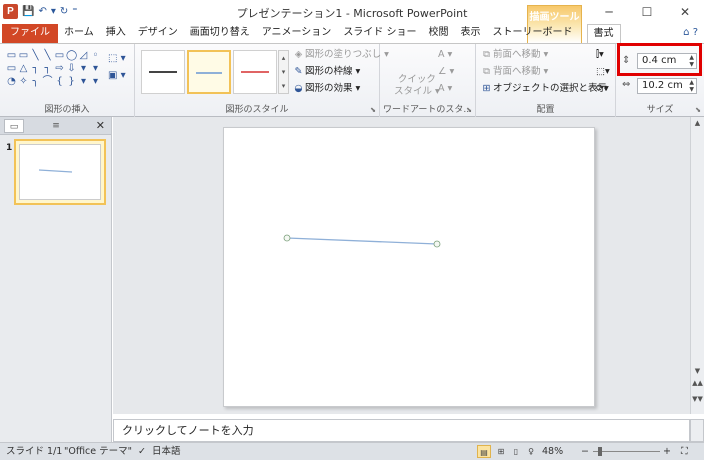 This screenshot has width=704, height=460. Describe the element at coordinates (697, 430) in the screenshot. I see `notes-scrollbar` at that location.